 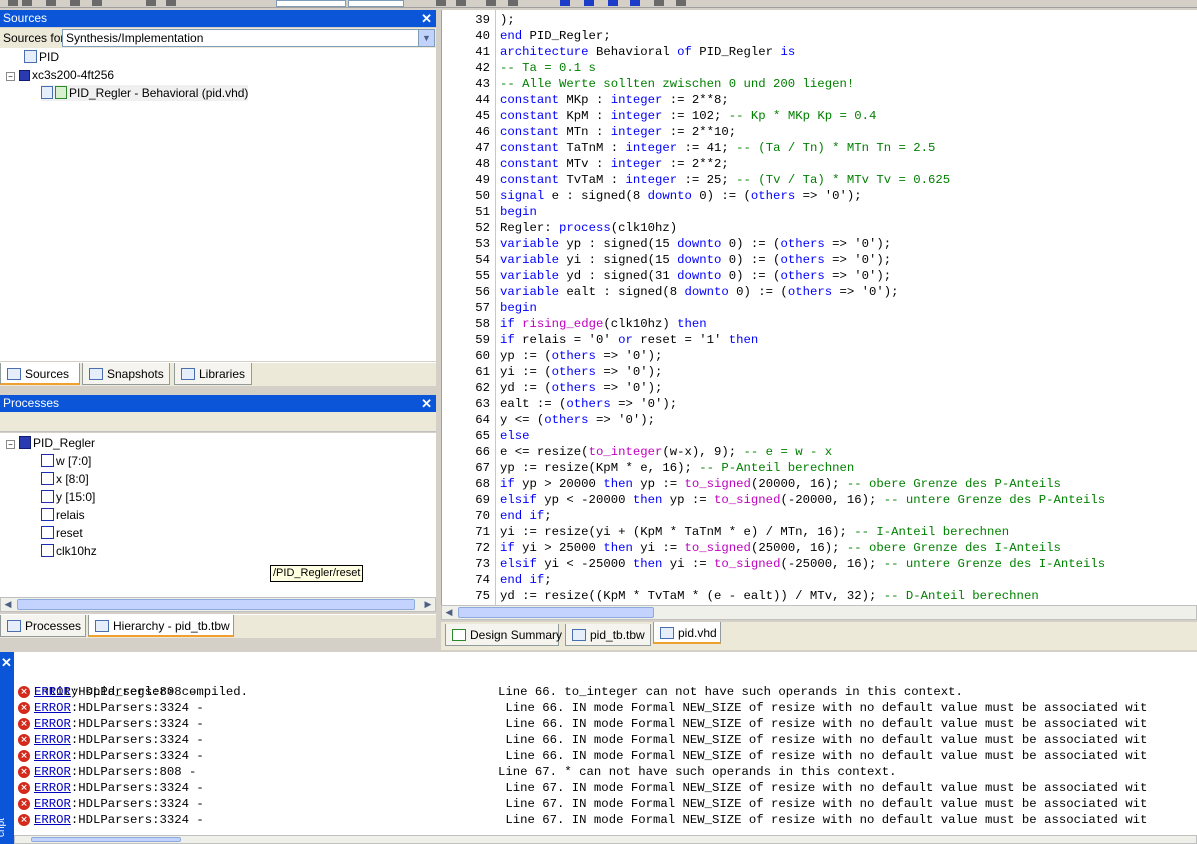 I want to click on processes-hscrollbar: ◀ ▶, so click(x=218, y=604).